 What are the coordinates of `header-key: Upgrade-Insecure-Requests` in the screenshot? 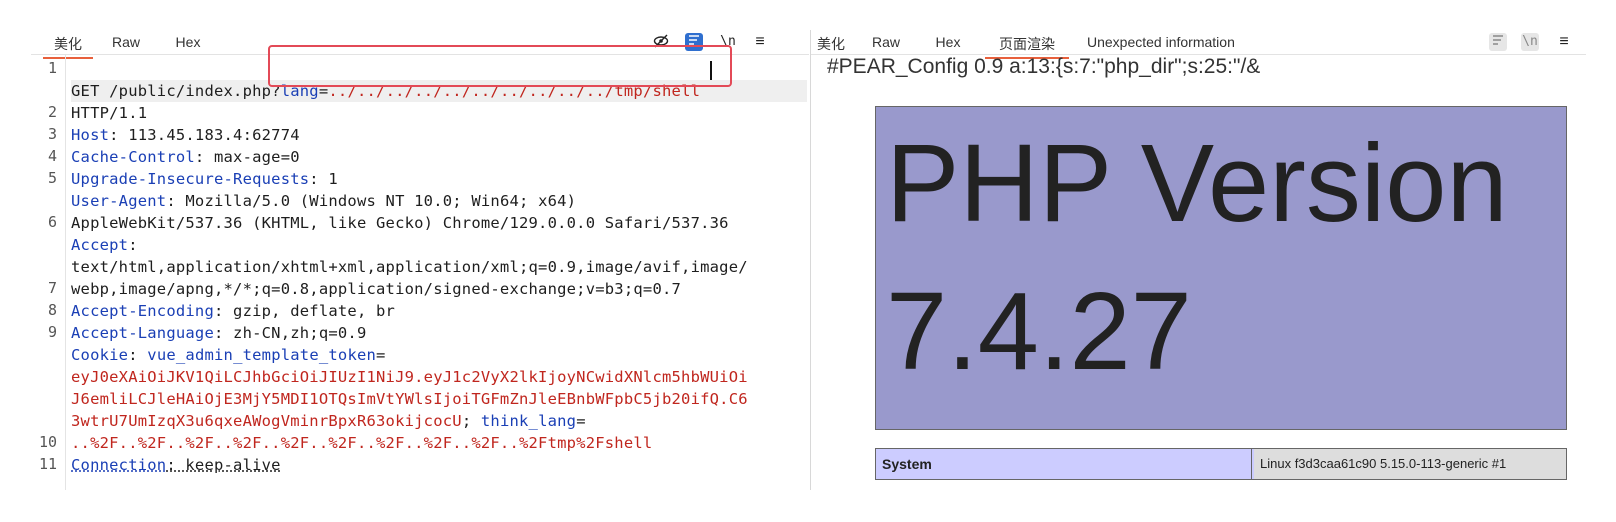 It's located at (190, 179).